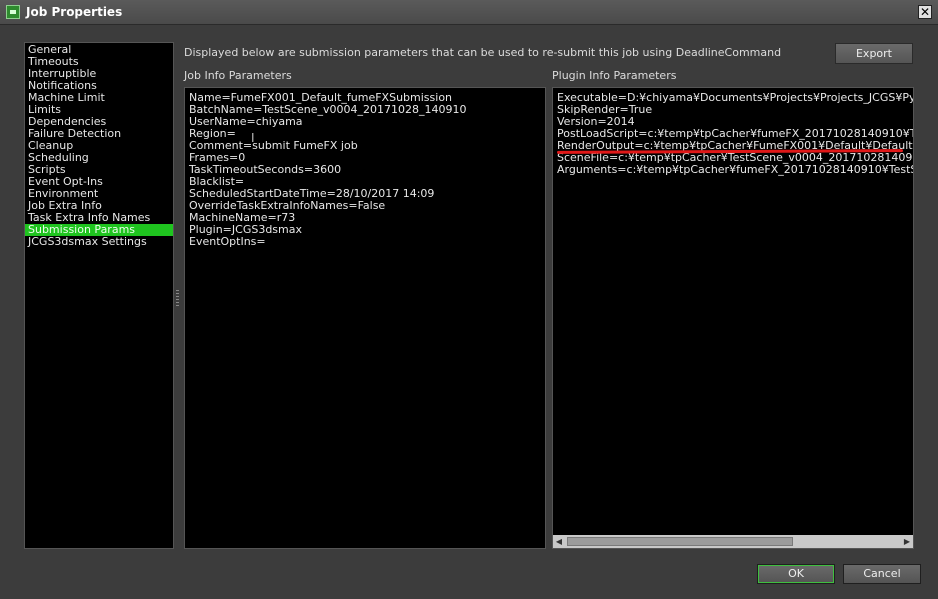 Image resolution: width=938 pixels, height=599 pixels. What do you see at coordinates (238, 75) in the screenshot?
I see `job-info-label: Job Info Parameters` at bounding box center [238, 75].